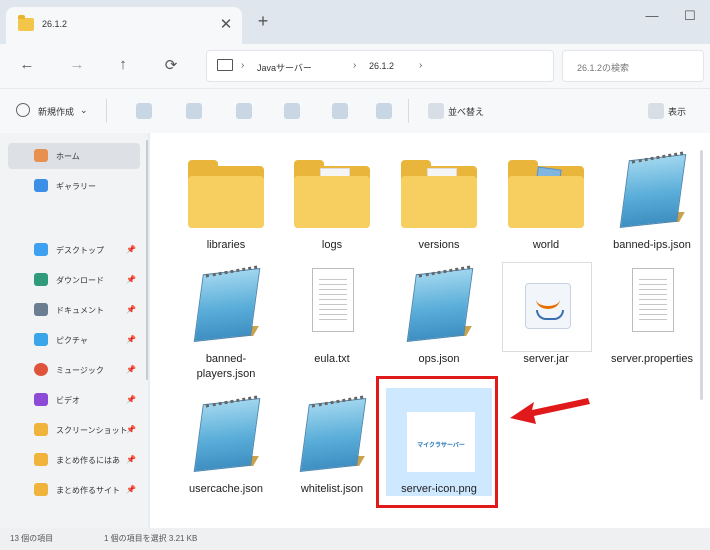 The width and height of the screenshot is (710, 550). Describe the element at coordinates (226, 24) in the screenshot. I see `close-tab-icon: ✕` at that location.